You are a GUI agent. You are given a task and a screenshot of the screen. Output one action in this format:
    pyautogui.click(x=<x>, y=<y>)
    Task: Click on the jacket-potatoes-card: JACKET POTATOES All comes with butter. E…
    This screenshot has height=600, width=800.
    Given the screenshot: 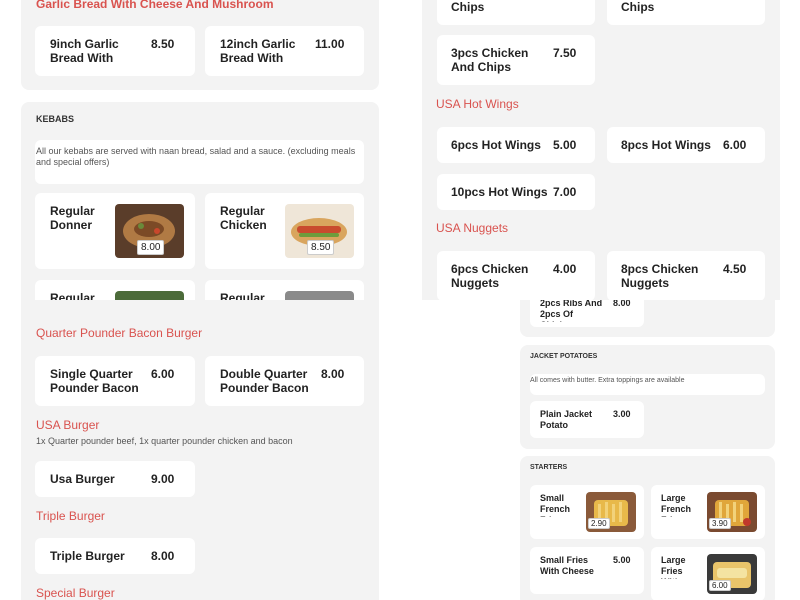 What is the action you would take?
    pyautogui.click(x=647, y=397)
    